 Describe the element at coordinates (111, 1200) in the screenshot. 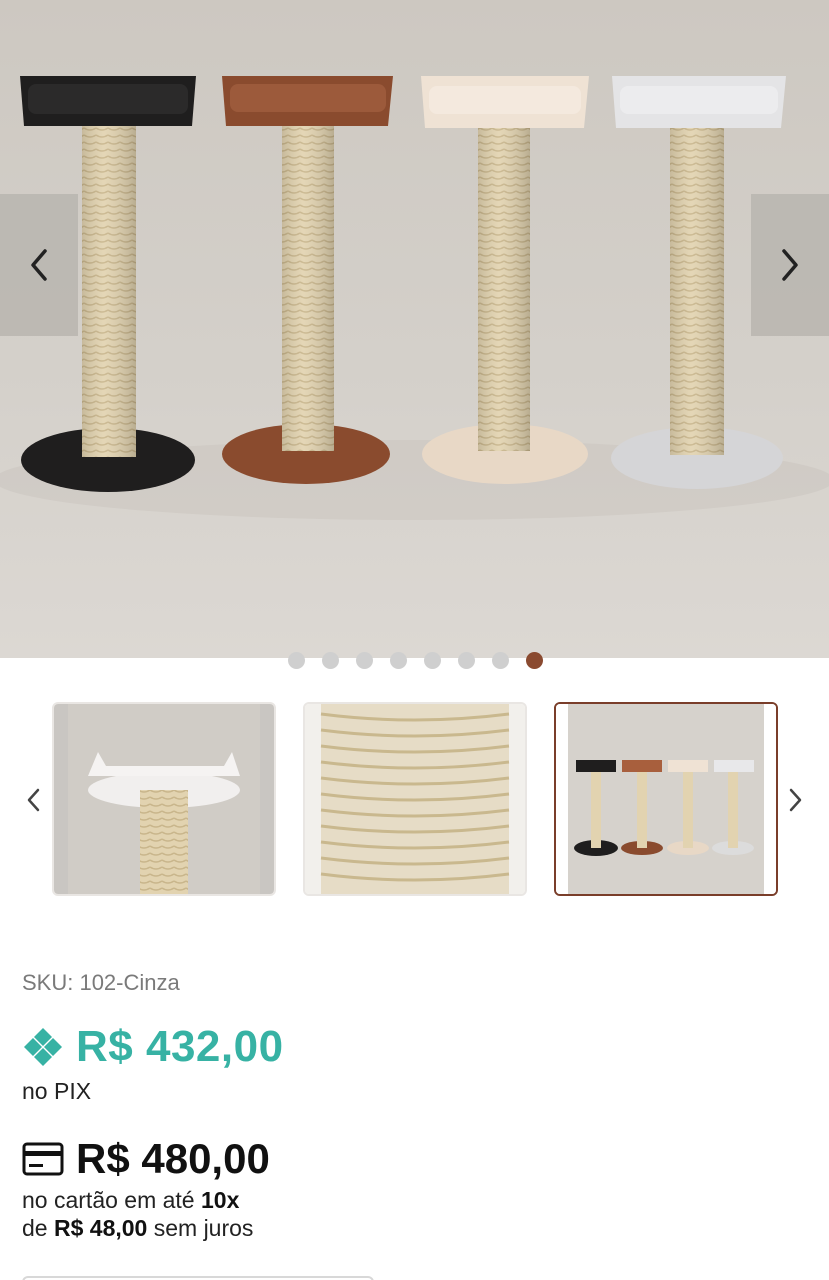

I see `installments-prefix: no cartão em até` at that location.